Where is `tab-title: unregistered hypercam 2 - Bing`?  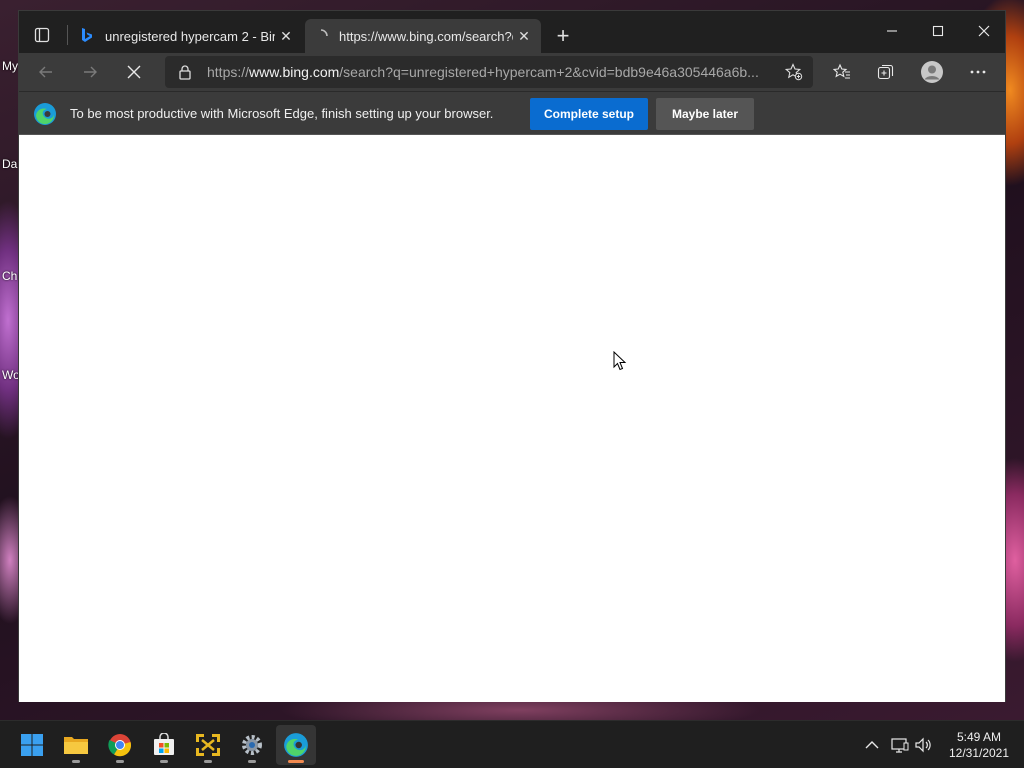
tab-title: unregistered hypercam 2 - Bing is located at coordinates (190, 36).